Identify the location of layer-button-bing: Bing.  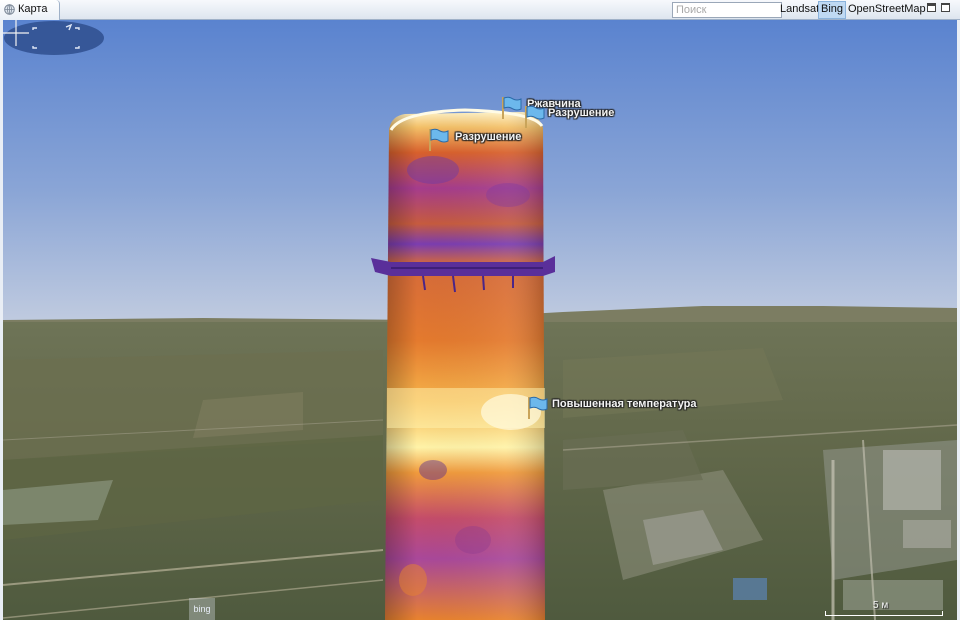
(832, 10).